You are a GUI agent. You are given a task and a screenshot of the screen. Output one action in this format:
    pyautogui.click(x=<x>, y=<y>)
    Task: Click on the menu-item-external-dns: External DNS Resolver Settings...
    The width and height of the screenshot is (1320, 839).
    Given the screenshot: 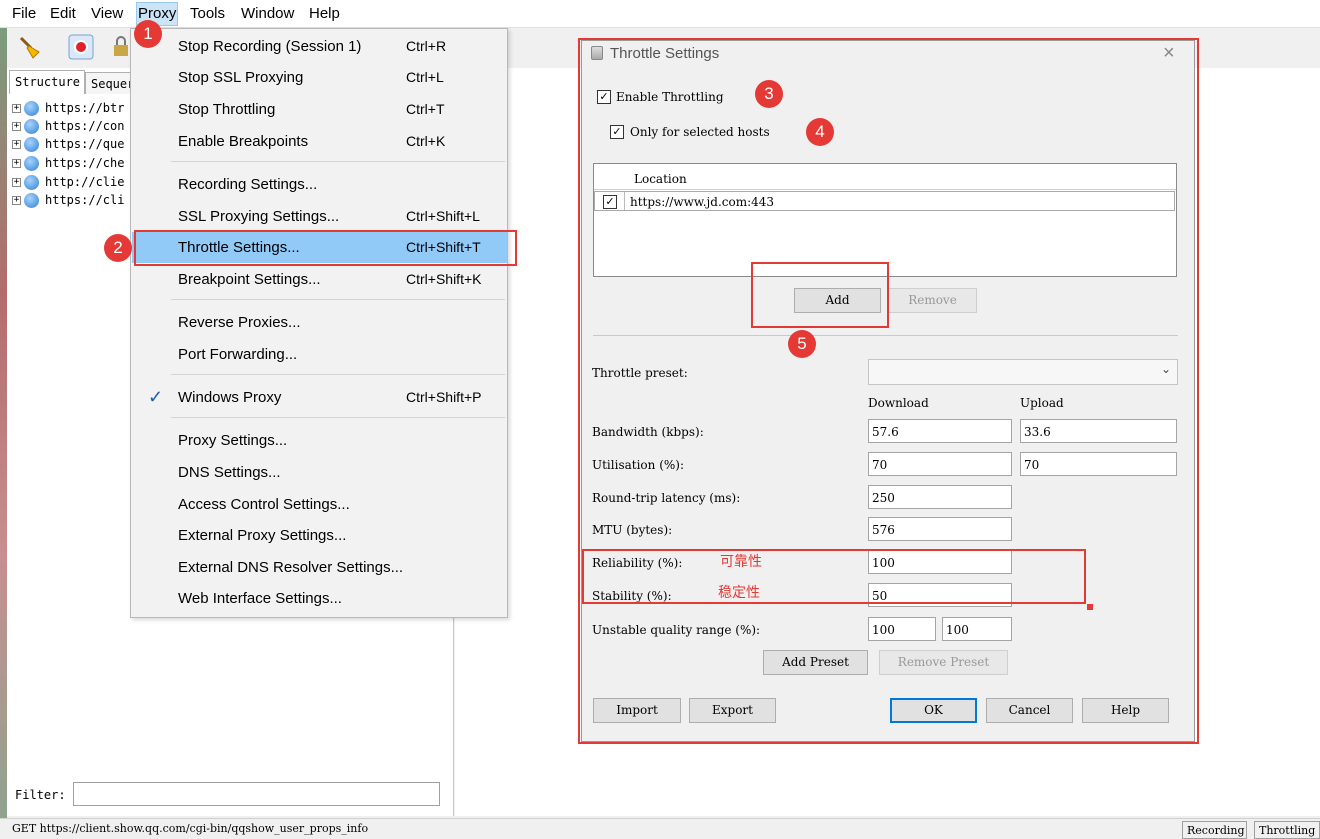 What is the action you would take?
    pyautogui.click(x=319, y=567)
    